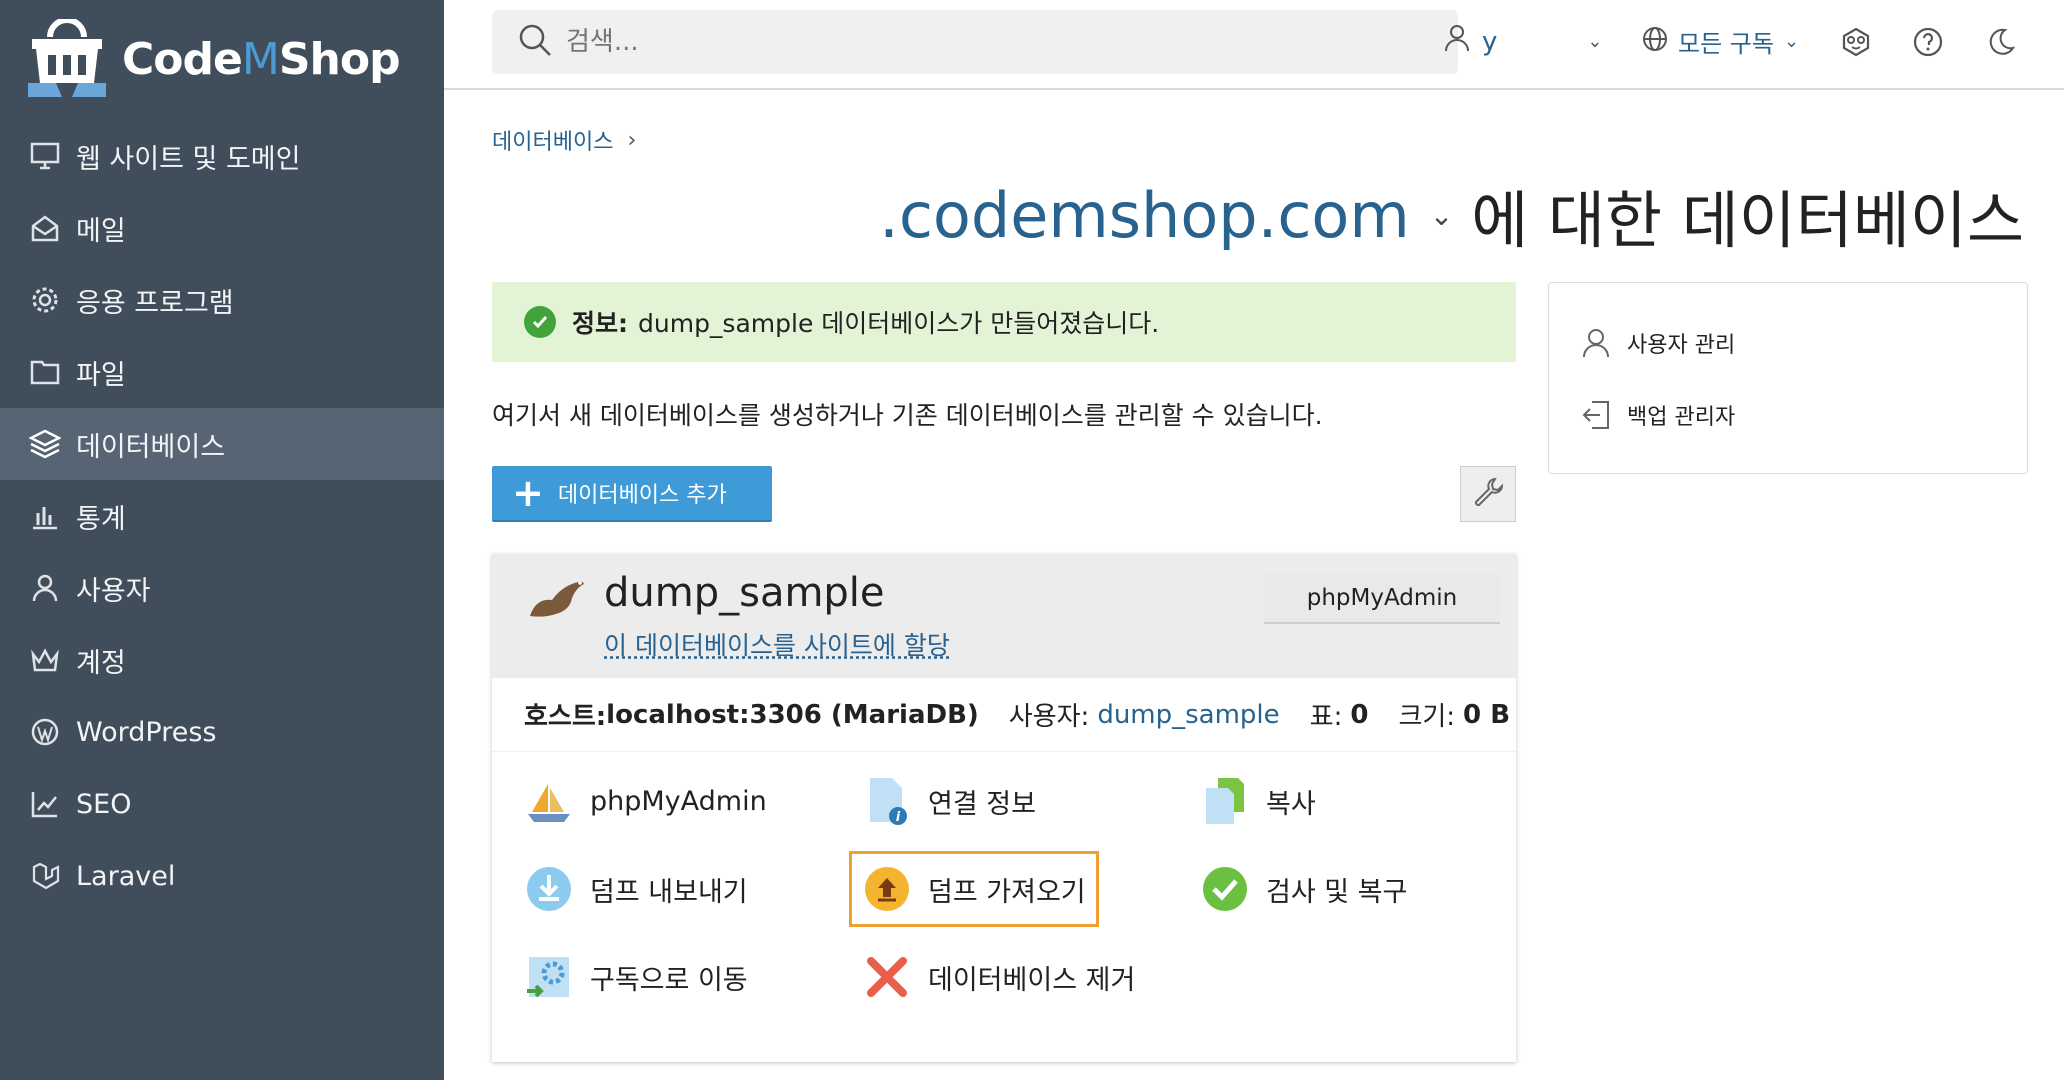 Image resolution: width=2064 pixels, height=1080 pixels. Describe the element at coordinates (101, 231) in the screenshot. I see `sidebar-item-label: 메일` at that location.